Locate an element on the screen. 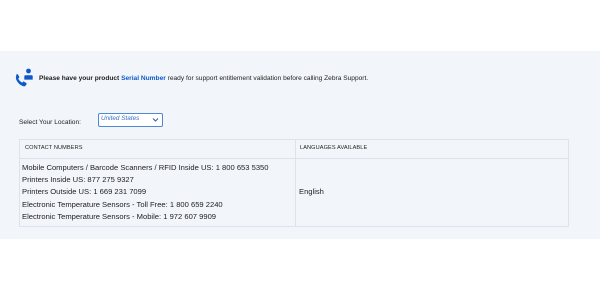 The width and height of the screenshot is (600, 300). column-divider is located at coordinates (295, 183).